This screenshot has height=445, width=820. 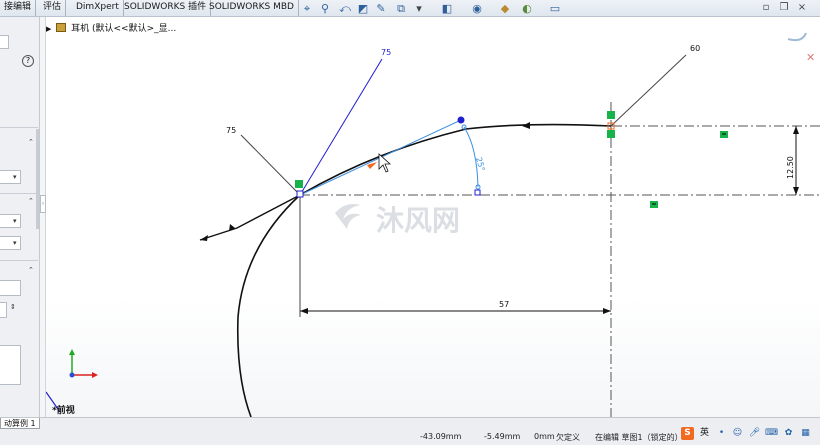 What do you see at coordinates (341, 127) in the screenshot?
I see `dimension-leader-75-blue` at bounding box center [341, 127].